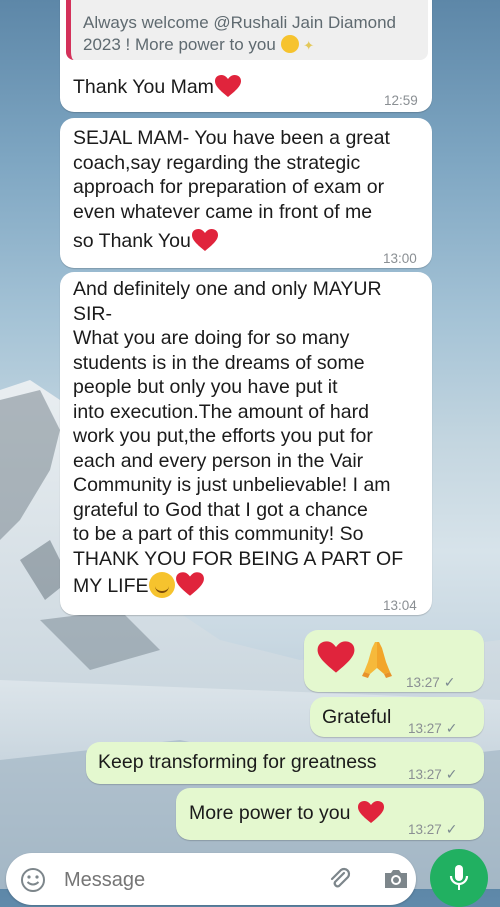 The width and height of the screenshot is (500, 907). Describe the element at coordinates (33, 880) in the screenshot. I see `emoji-icon` at that location.